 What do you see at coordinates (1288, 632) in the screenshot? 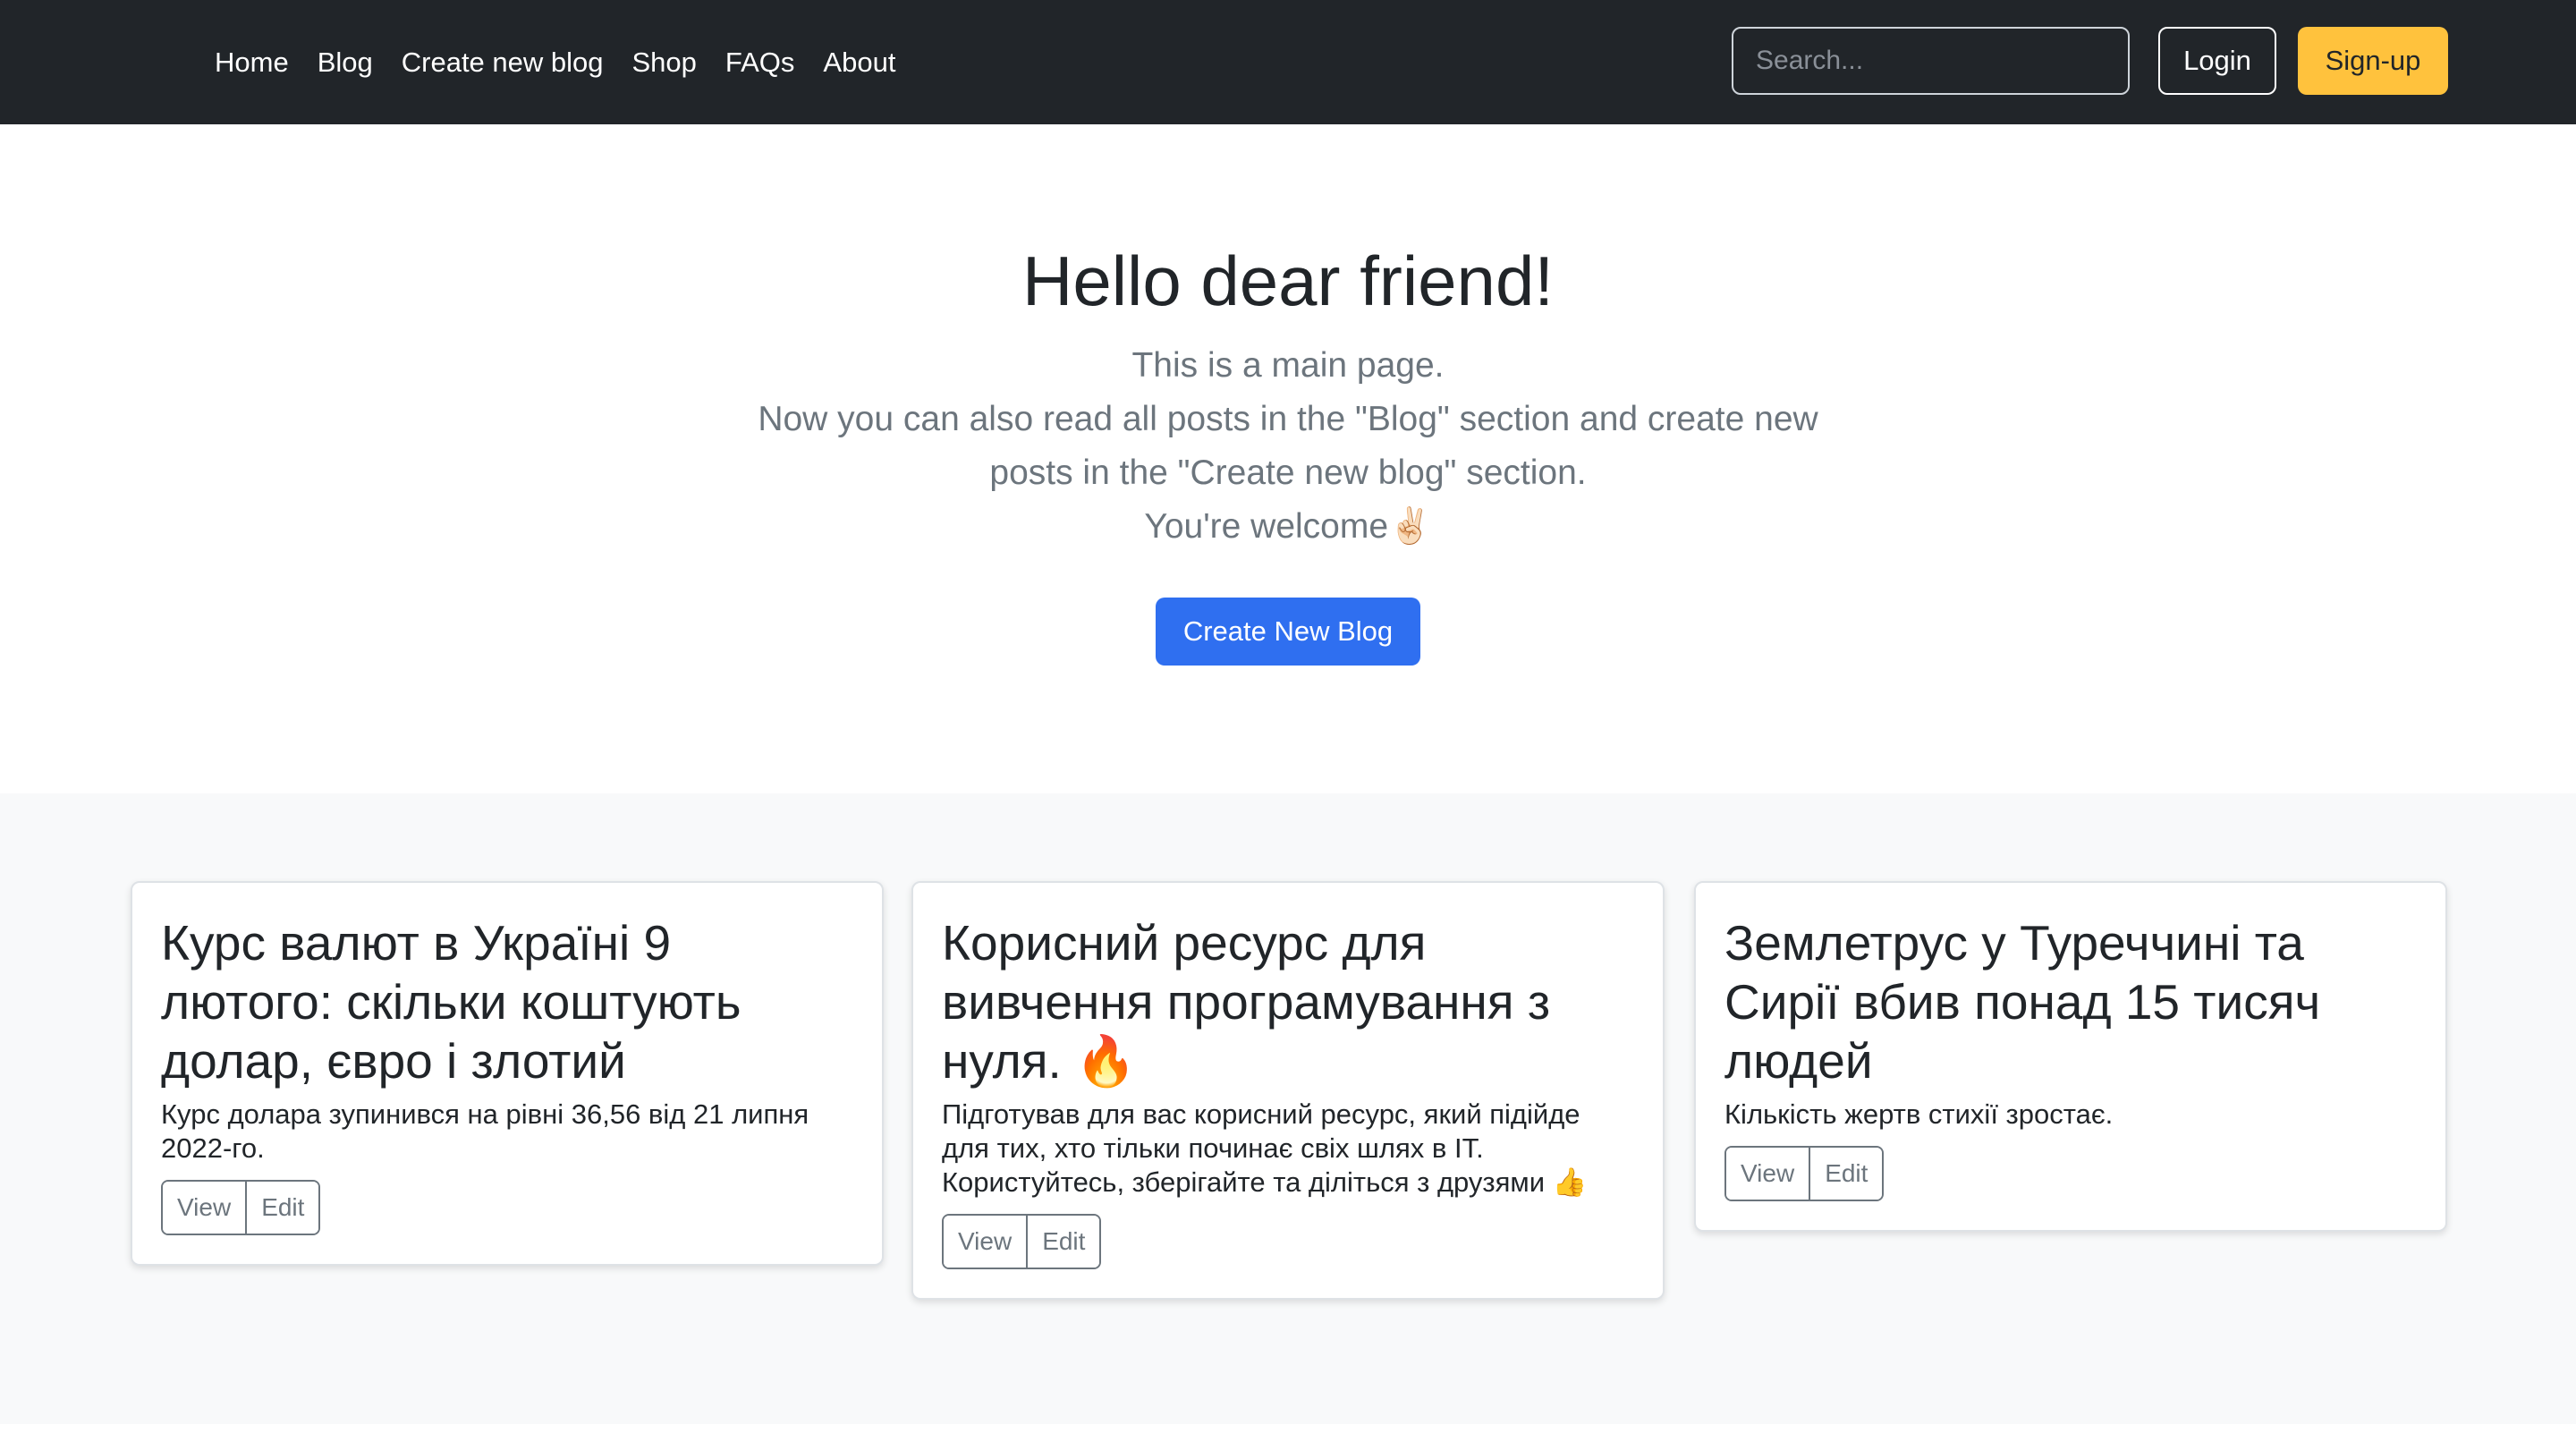
I see `create-new-blog-button: Create New Blog` at bounding box center [1288, 632].